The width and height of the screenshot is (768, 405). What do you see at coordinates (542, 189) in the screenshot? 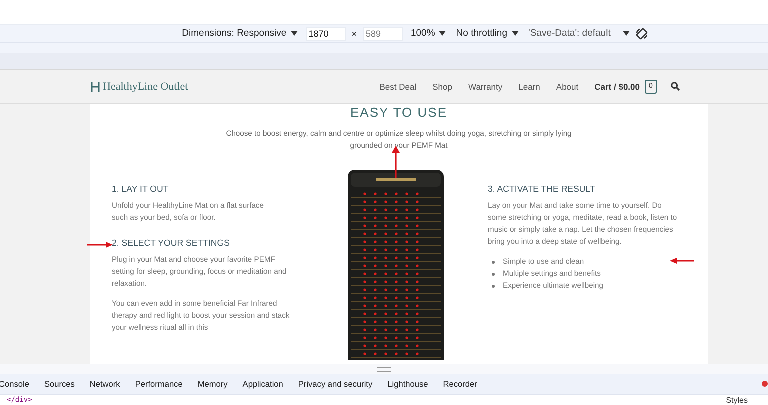
I see `step-title: 3. ACTIVATE THE RESULT` at bounding box center [542, 189].